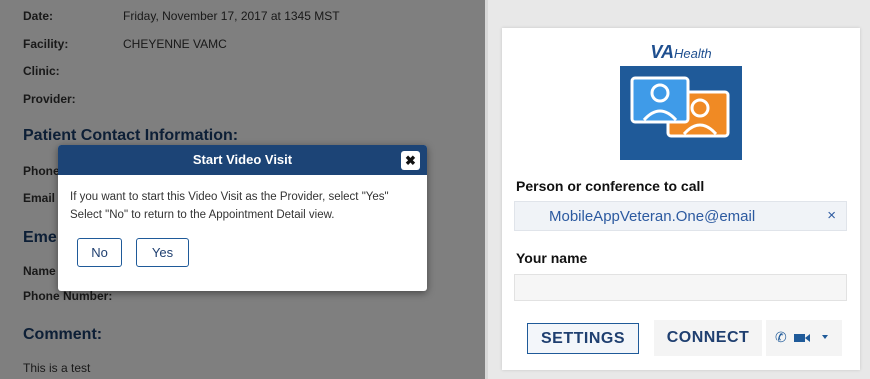  Describe the element at coordinates (610, 186) in the screenshot. I see `callee-label: Person or conference to call` at that location.